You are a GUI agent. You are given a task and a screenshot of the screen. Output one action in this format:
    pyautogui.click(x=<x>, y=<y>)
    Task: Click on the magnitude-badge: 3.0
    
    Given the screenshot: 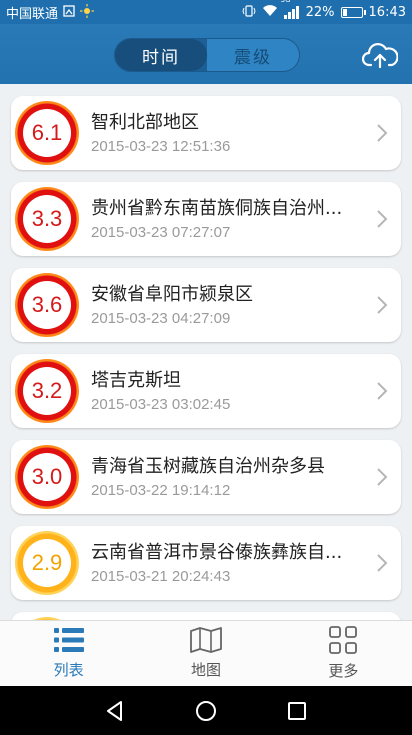 What is the action you would take?
    pyautogui.click(x=47, y=477)
    